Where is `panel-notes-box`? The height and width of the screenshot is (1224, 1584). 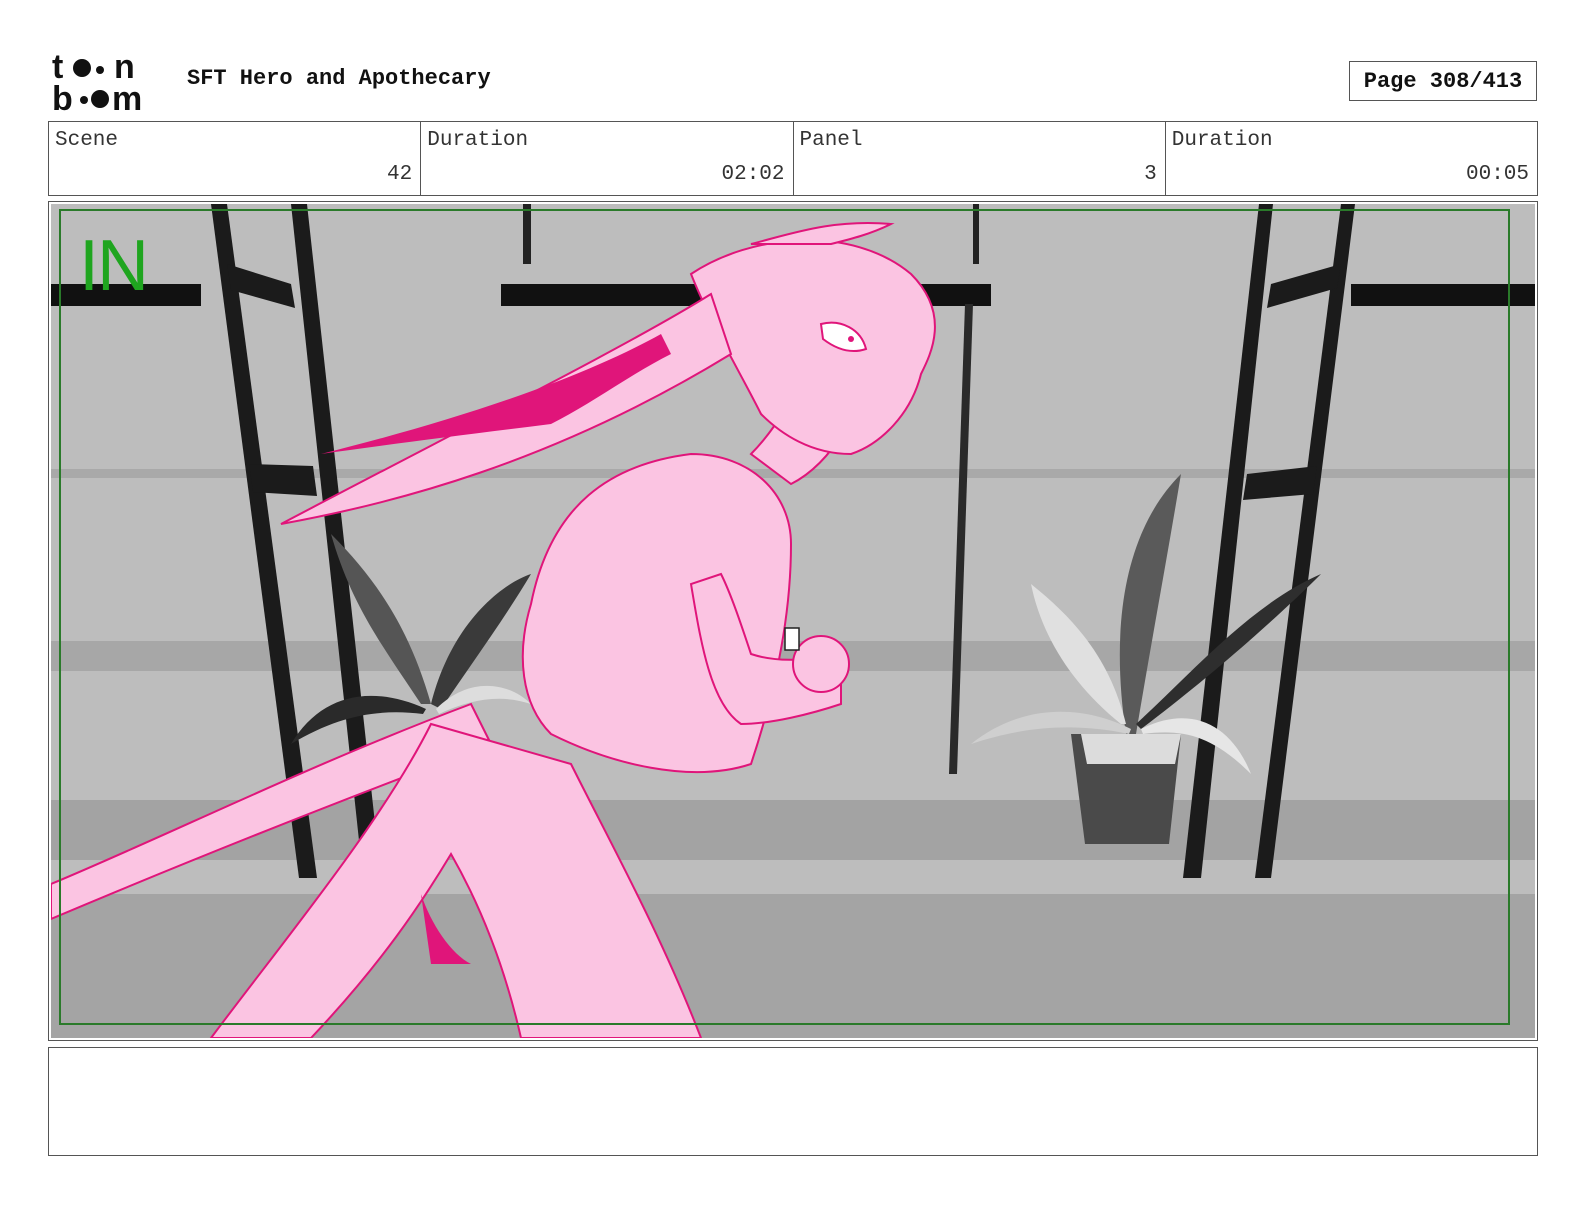
panel-notes-box is located at coordinates (793, 1101).